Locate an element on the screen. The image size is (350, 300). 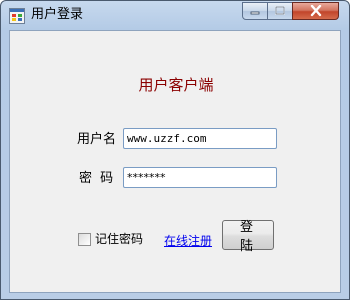
remember-password-label: 记住密码 is located at coordinates (119, 239).